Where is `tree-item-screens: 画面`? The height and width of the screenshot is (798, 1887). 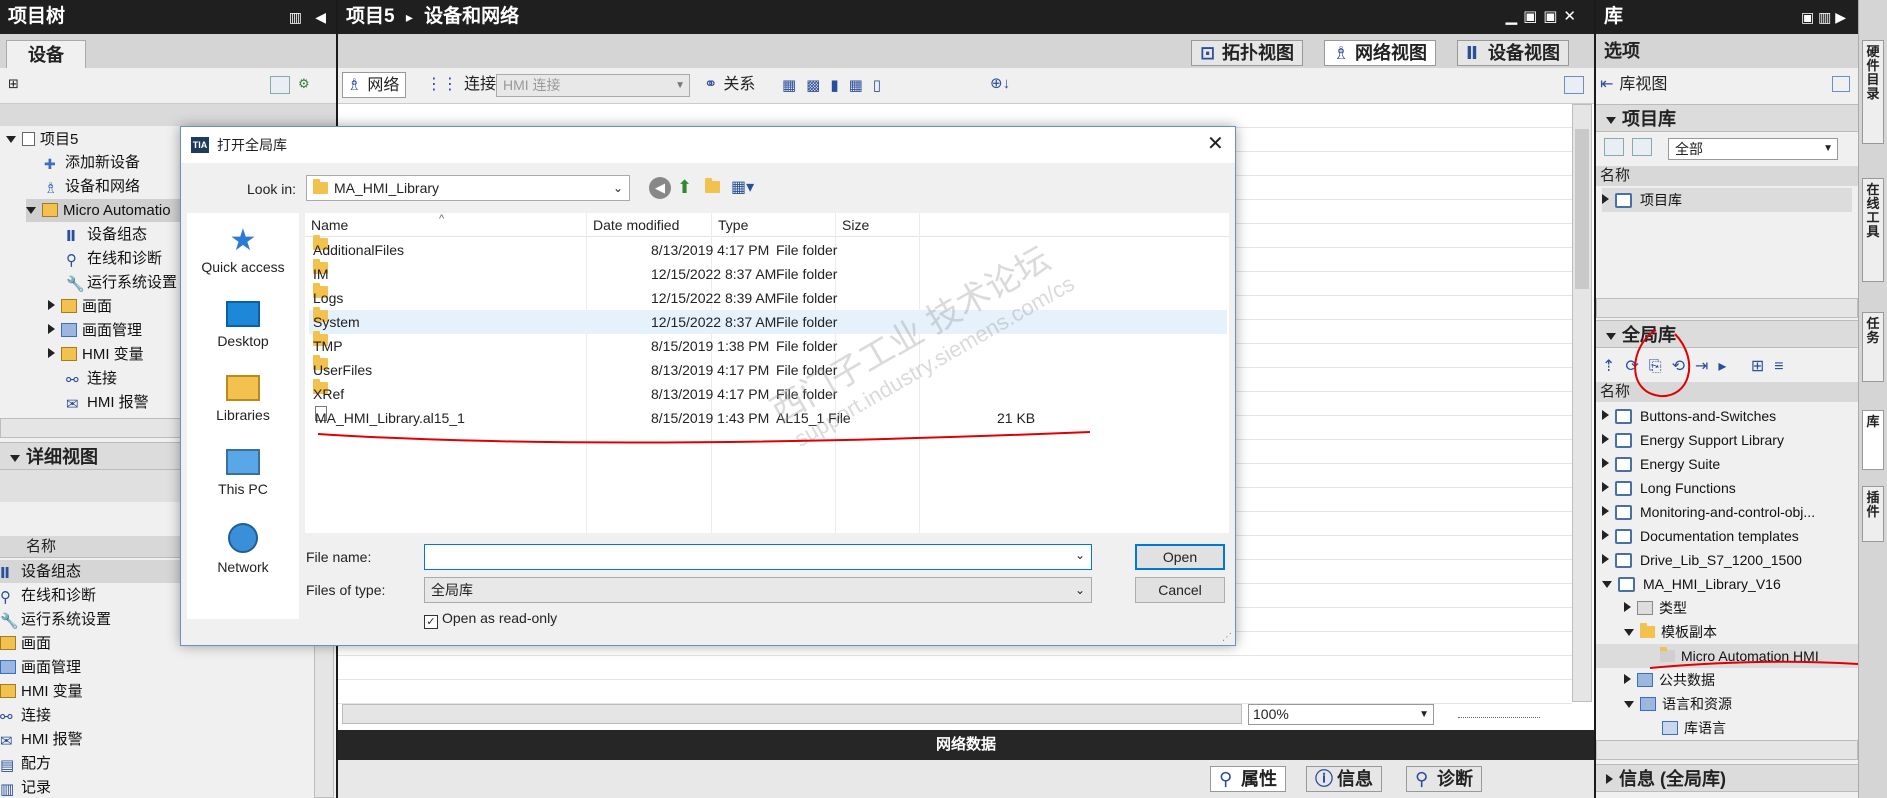 tree-item-screens: 画面 is located at coordinates (80, 306).